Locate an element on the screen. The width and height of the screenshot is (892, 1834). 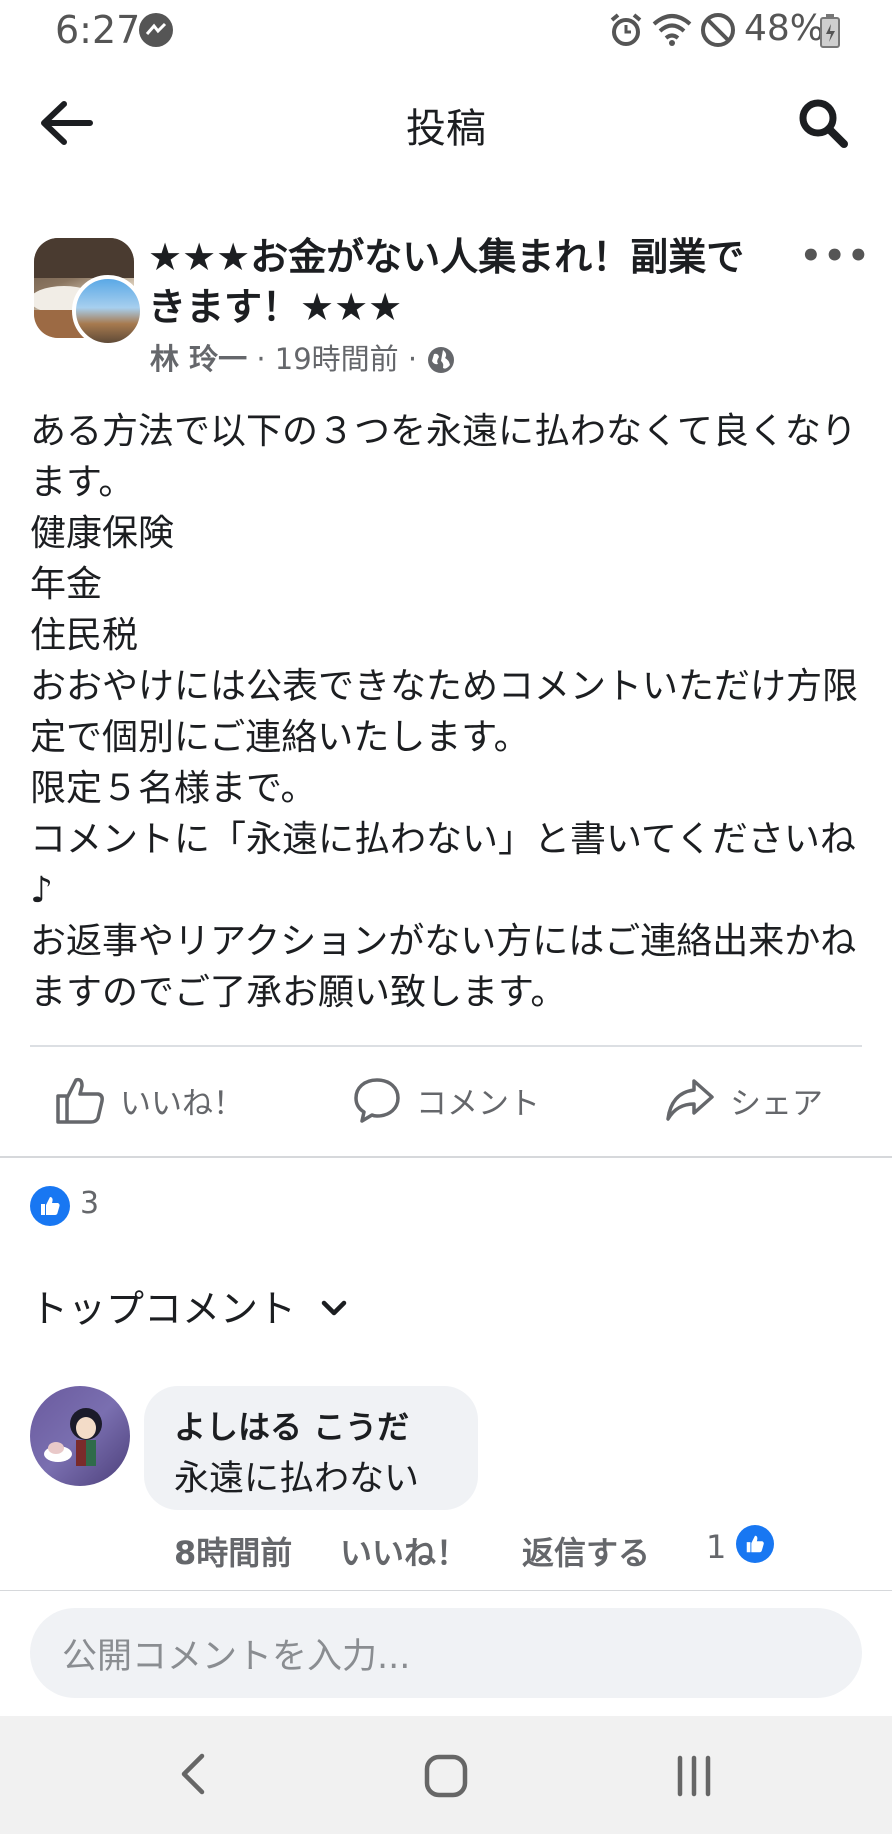
comment-label: コメント is located at coordinates (478, 1103).